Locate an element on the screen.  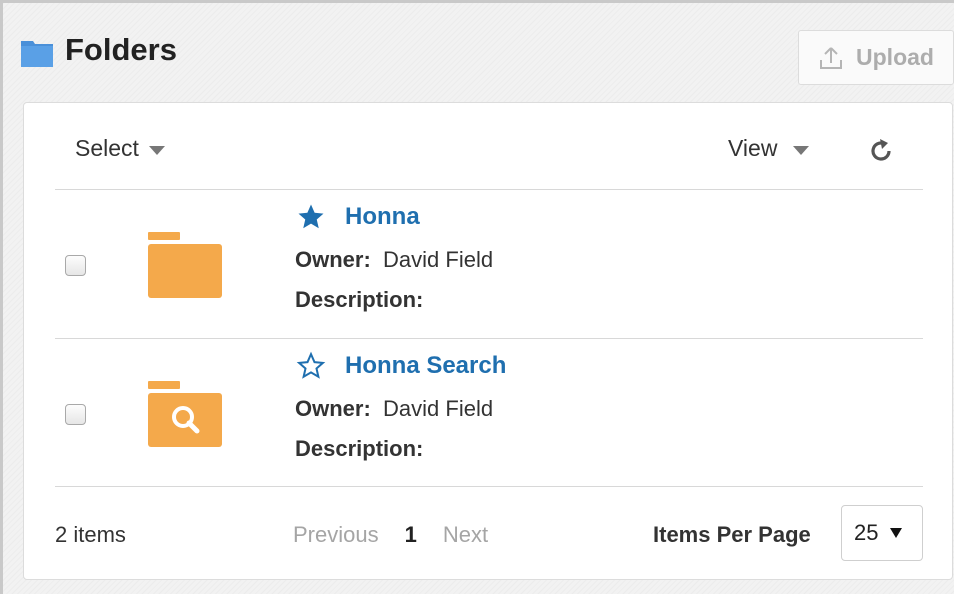
upload-button: Upload is located at coordinates (876, 57).